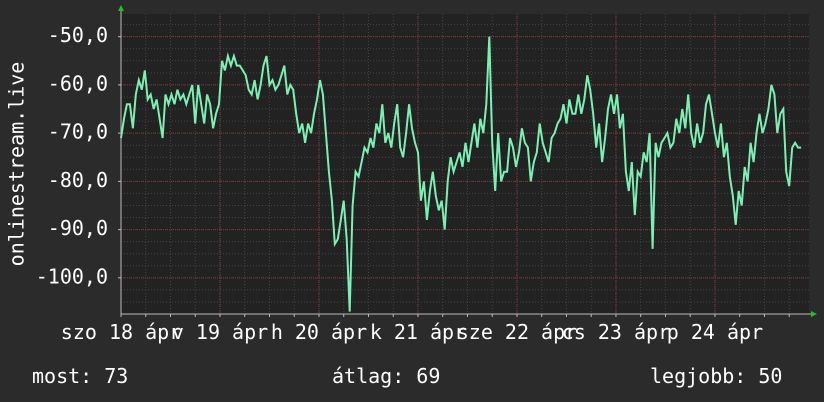 The image size is (824, 402). Describe the element at coordinates (517, 332) in the screenshot. I see `x-tick-label: sze 22 ápr` at that location.